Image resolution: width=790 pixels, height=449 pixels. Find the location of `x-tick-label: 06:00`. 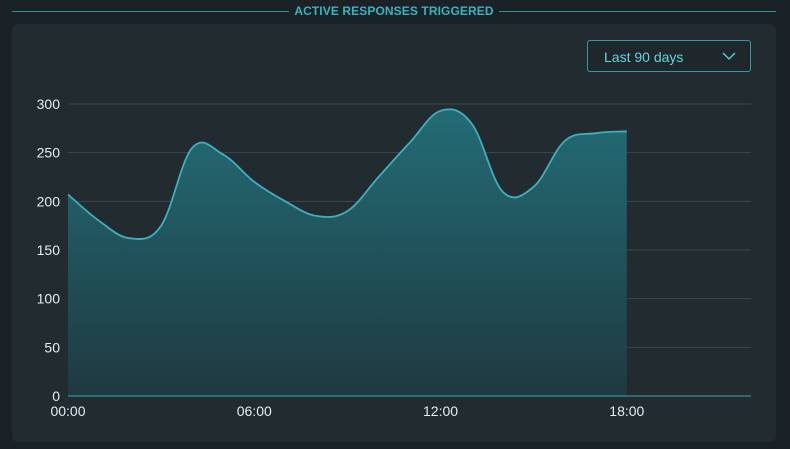

x-tick-label: 06:00 is located at coordinates (254, 411).